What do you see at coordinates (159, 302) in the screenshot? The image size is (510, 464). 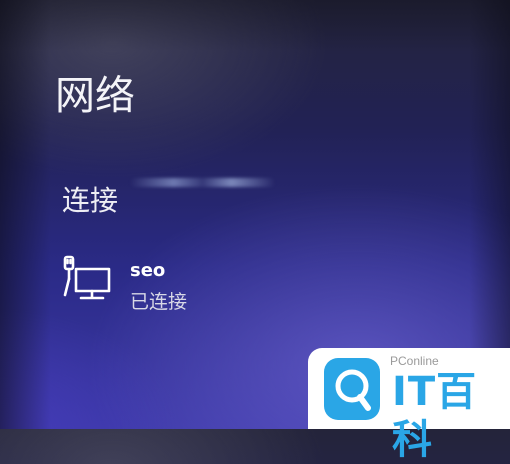 I see `network-status: 已连接` at bounding box center [159, 302].